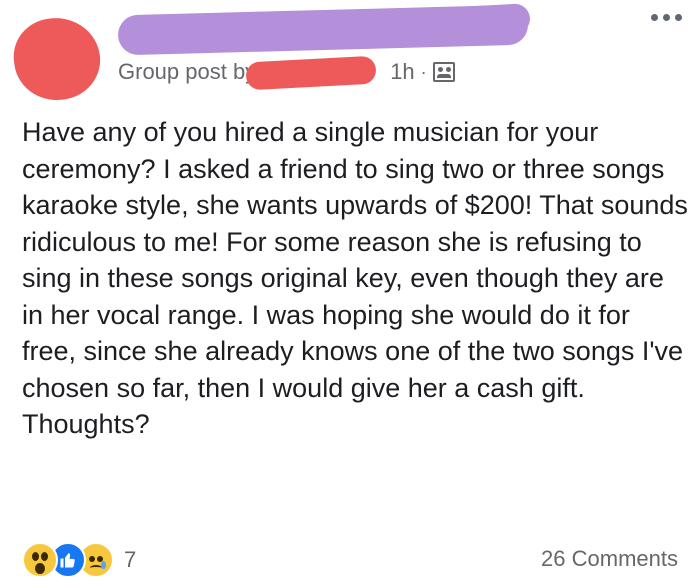 The height and width of the screenshot is (587, 700). I want to click on comments-count-link: 26 Comments, so click(609, 559).